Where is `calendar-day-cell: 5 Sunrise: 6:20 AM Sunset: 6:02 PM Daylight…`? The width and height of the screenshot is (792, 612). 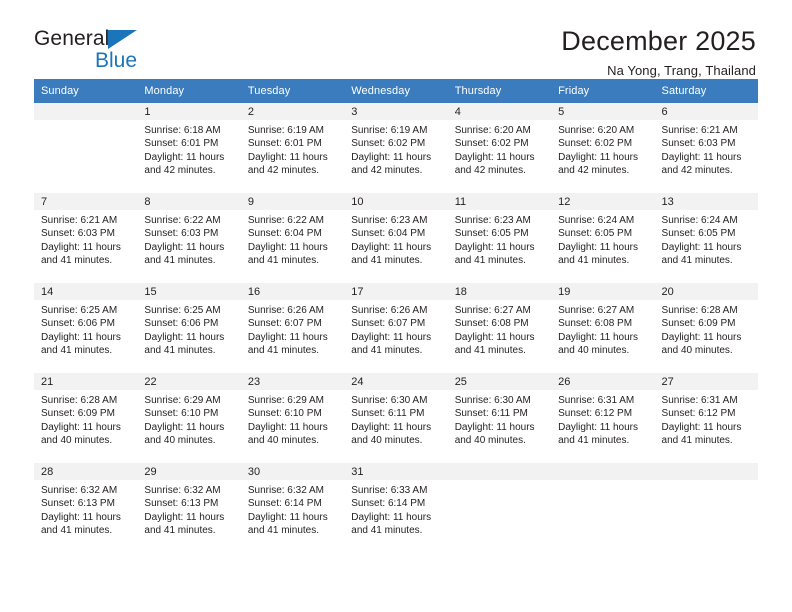 calendar-day-cell: 5 Sunrise: 6:20 AM Sunset: 6:02 PM Daylight… is located at coordinates (603, 147).